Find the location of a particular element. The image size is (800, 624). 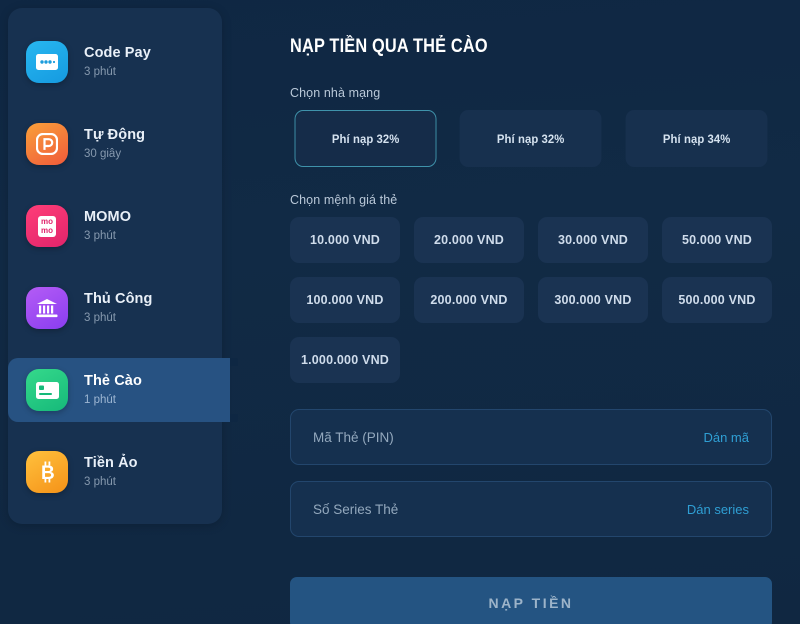

pin-field-row: Dán mã is located at coordinates (531, 437).